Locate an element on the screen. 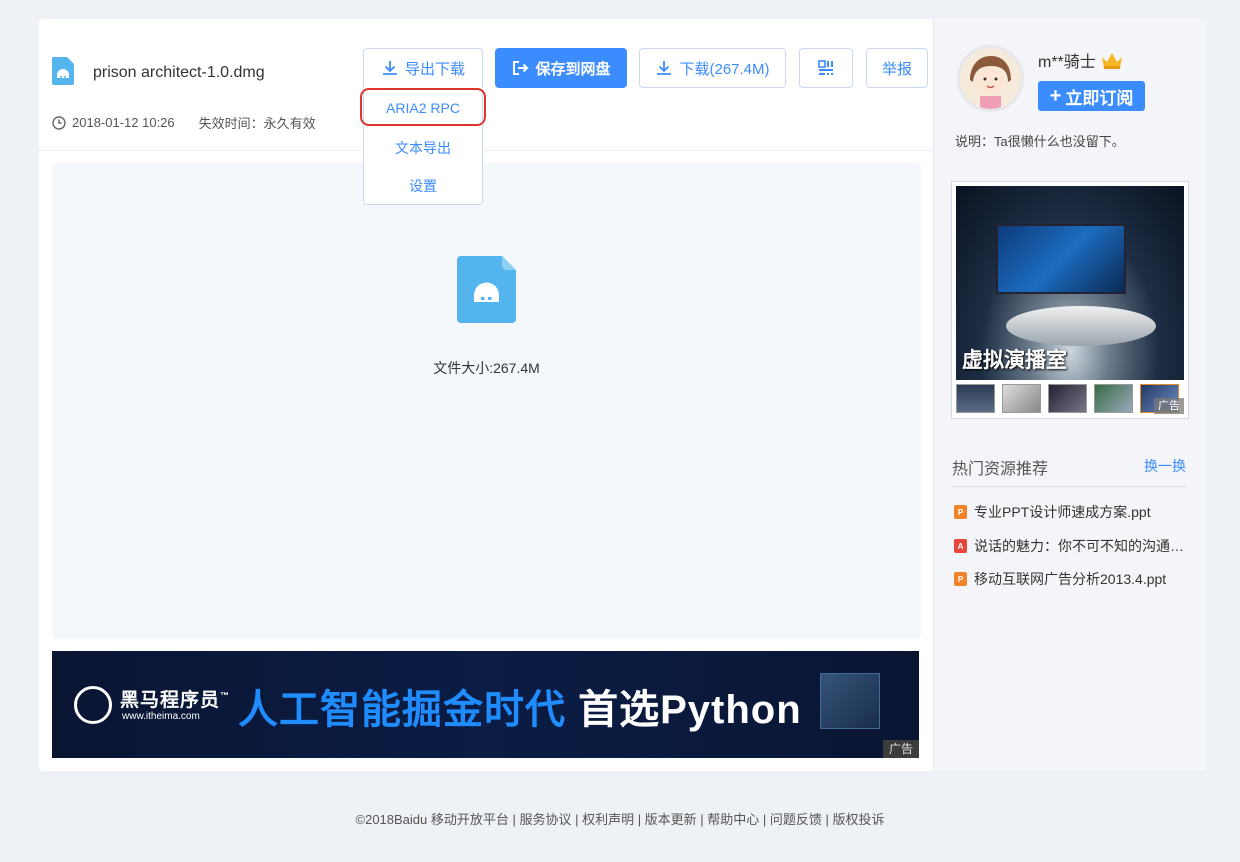  menu-item-text-export: 文本导出 is located at coordinates (423, 148).